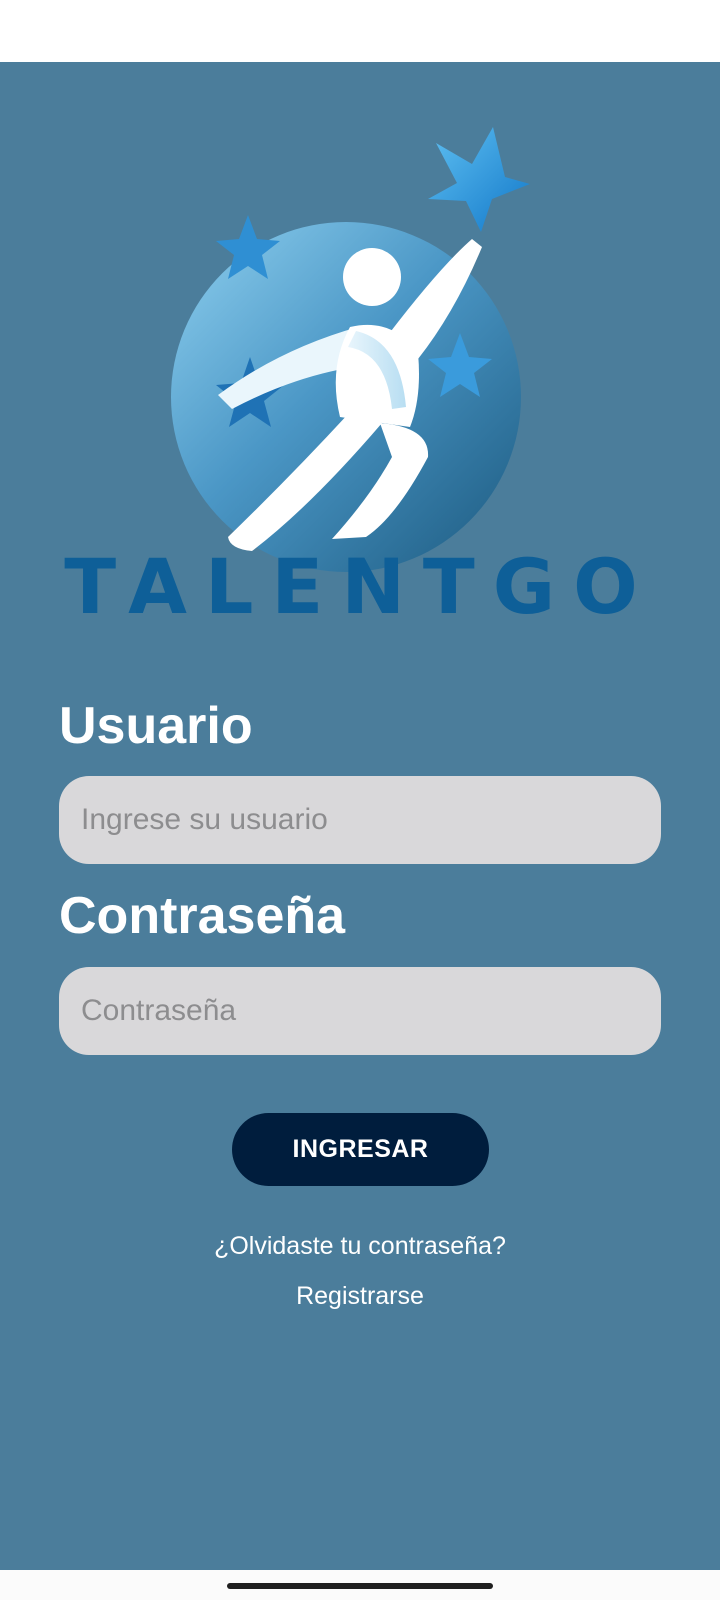 Image resolution: width=720 pixels, height=1600 pixels. What do you see at coordinates (360, 31) in the screenshot?
I see `status-bar` at bounding box center [360, 31].